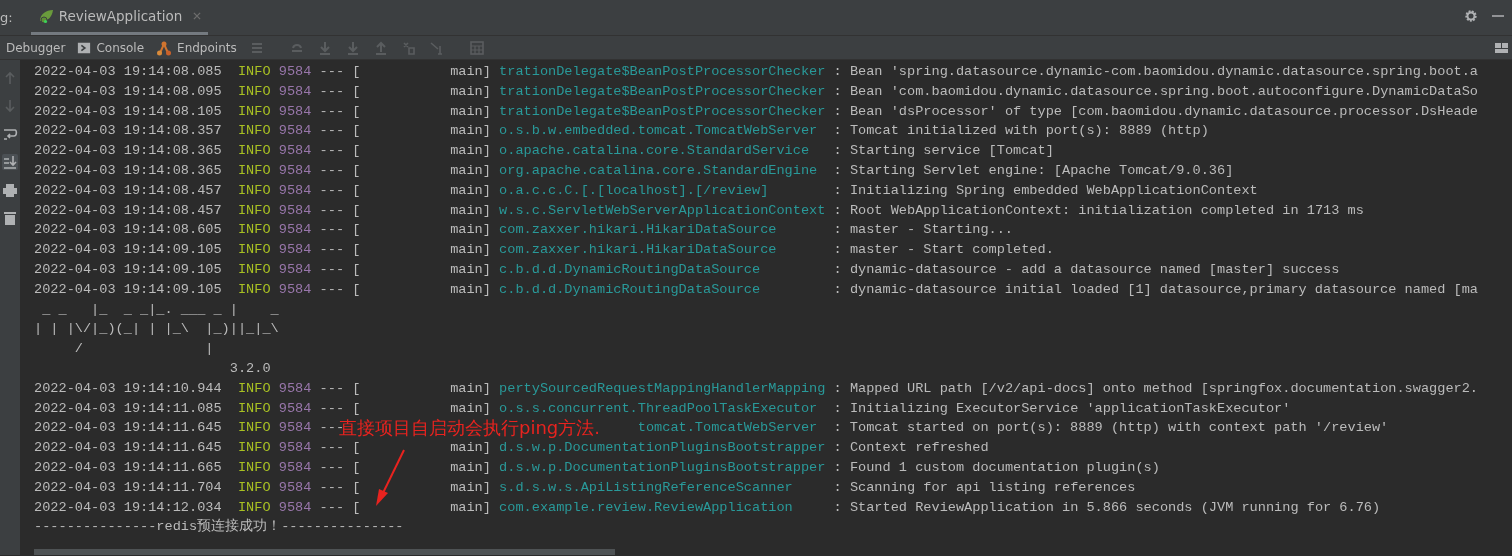  I want to click on log-message: : Context refreshed, so click(911, 448).